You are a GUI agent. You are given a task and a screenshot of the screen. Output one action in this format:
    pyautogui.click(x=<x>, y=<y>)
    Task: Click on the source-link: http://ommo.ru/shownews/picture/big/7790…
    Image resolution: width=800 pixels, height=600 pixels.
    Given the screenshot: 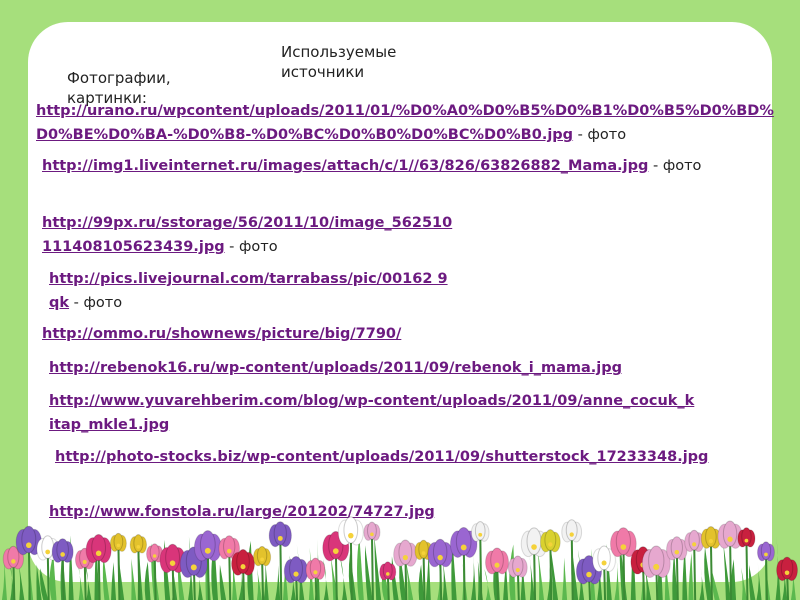 What is the action you would take?
    pyautogui.click(x=221, y=334)
    